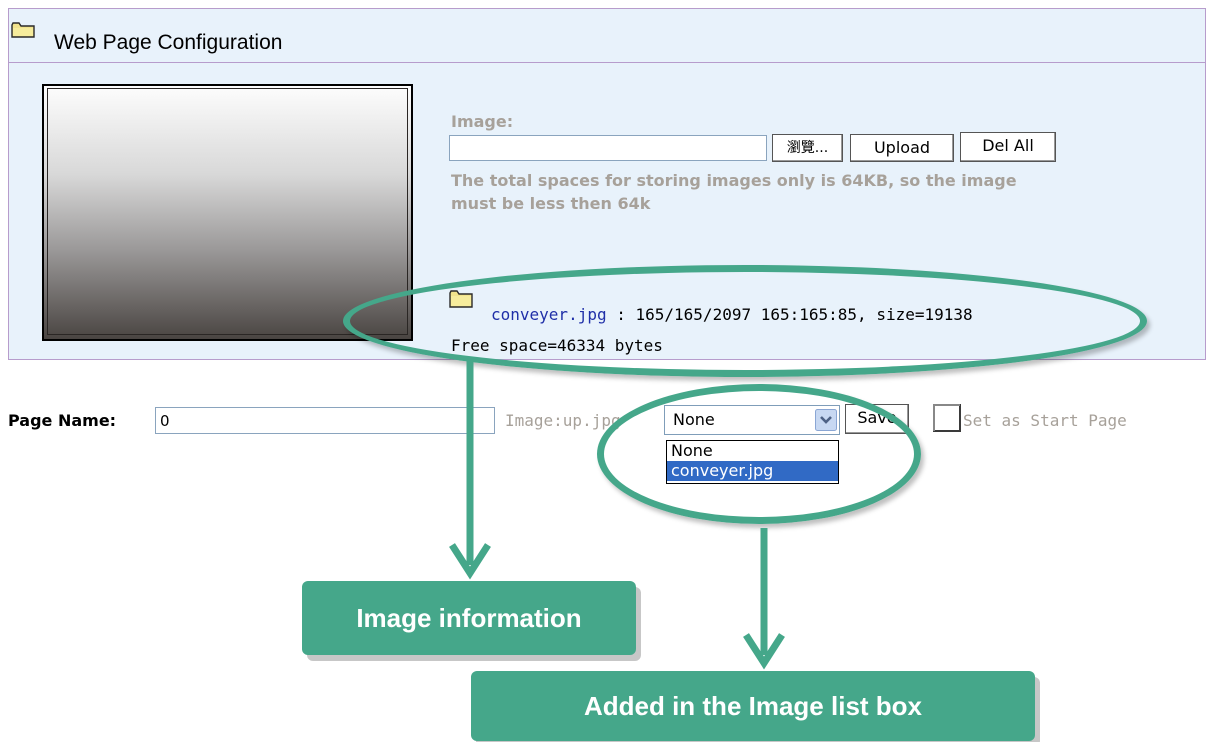 The height and width of the screenshot is (742, 1206). Describe the element at coordinates (23, 30) in the screenshot. I see `folder-icon` at that location.